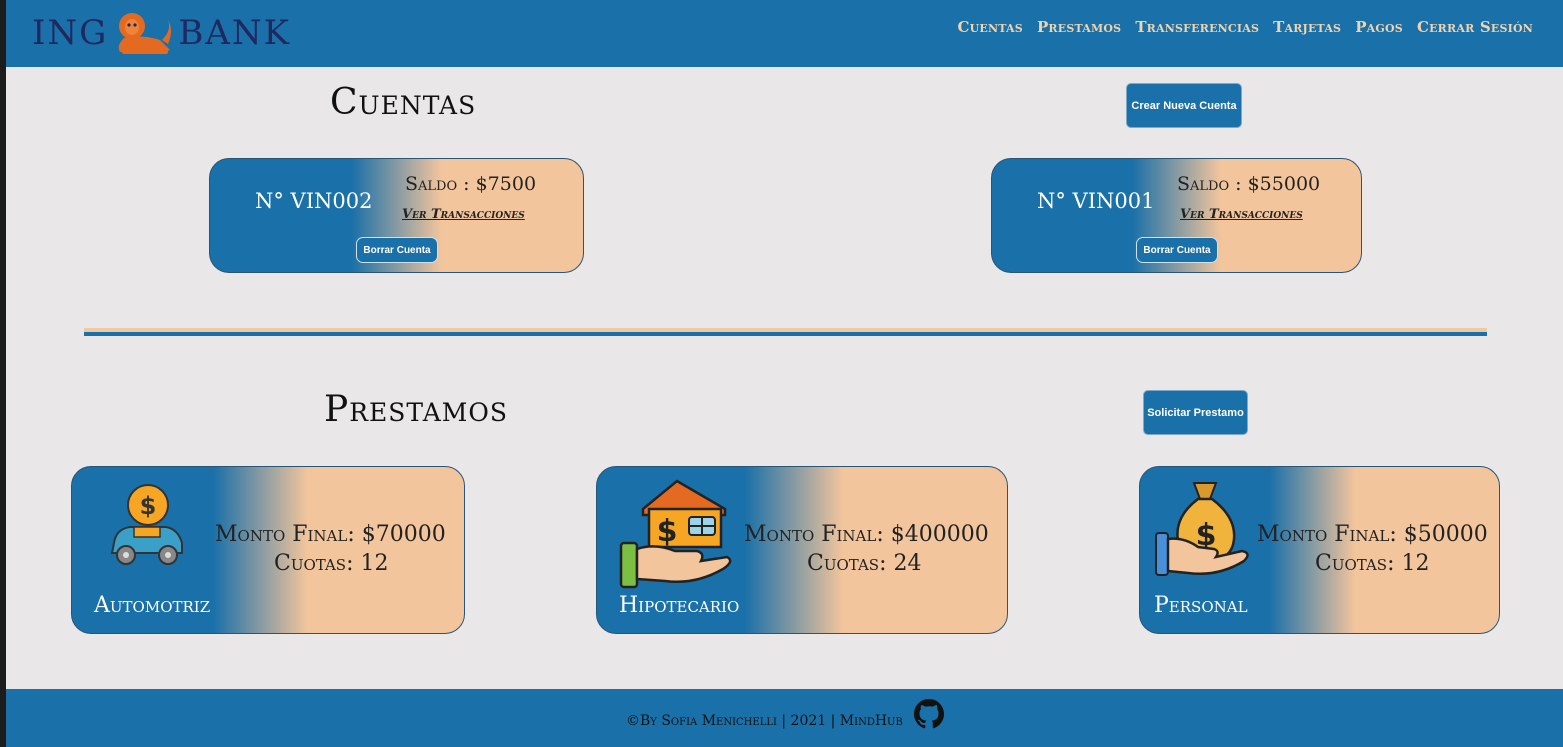 Image resolution: width=1563 pixels, height=747 pixels. Describe the element at coordinates (152, 605) in the screenshot. I see `loan-type: Automotriz` at that location.